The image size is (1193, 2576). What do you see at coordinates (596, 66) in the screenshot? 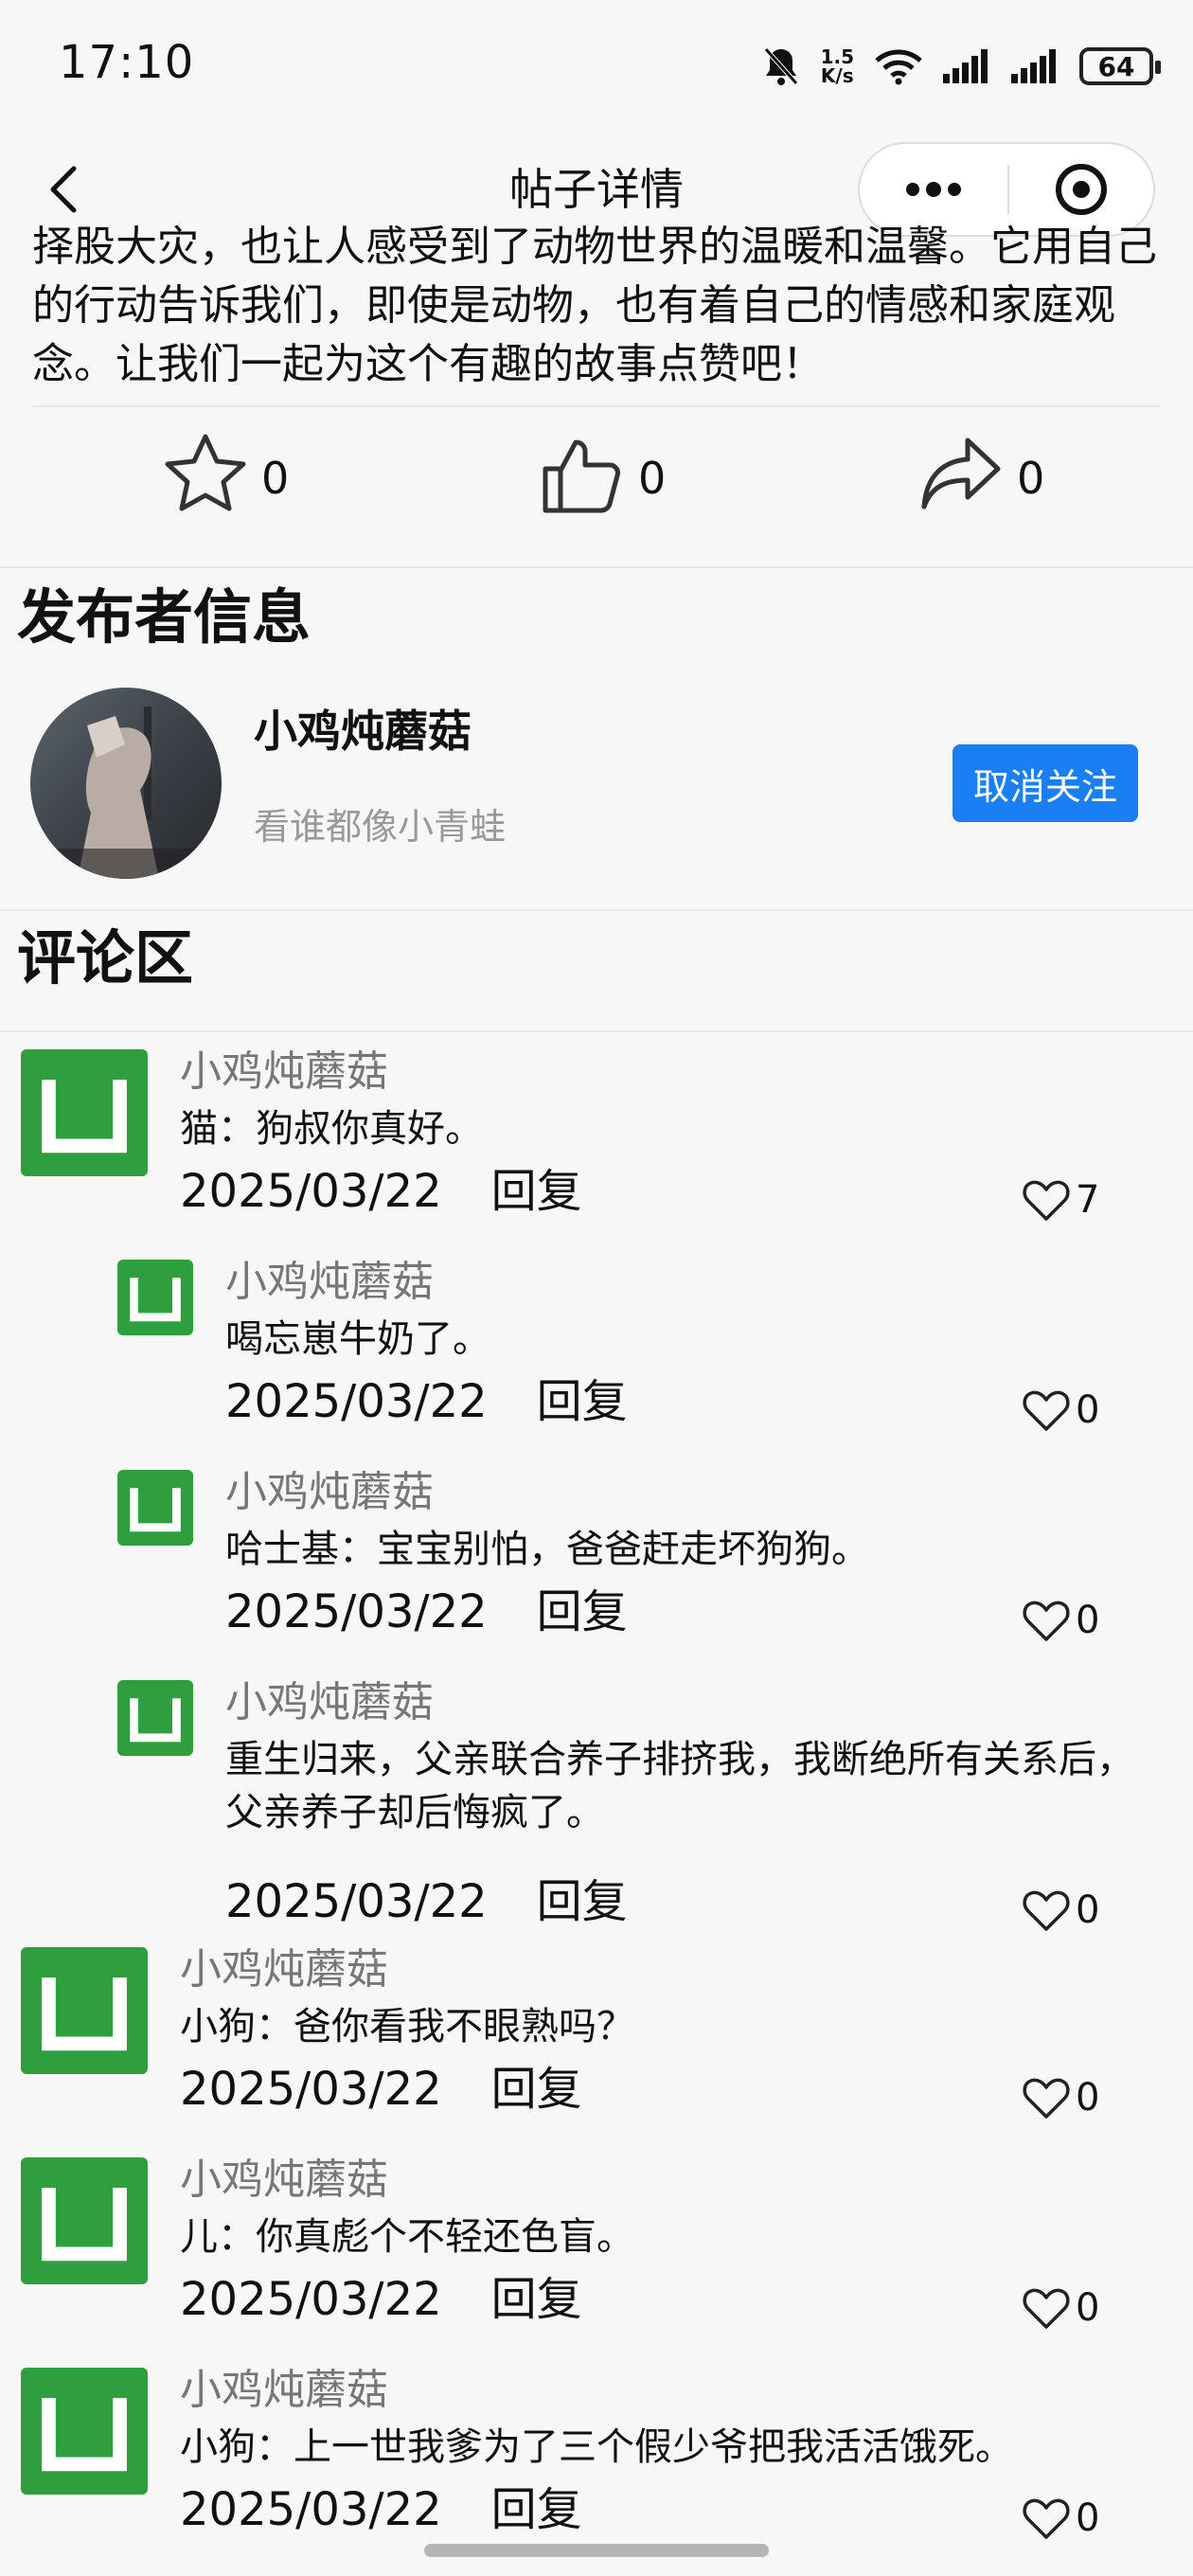
I see `status-bar: 17:10 1.5 K/s 64` at bounding box center [596, 66].